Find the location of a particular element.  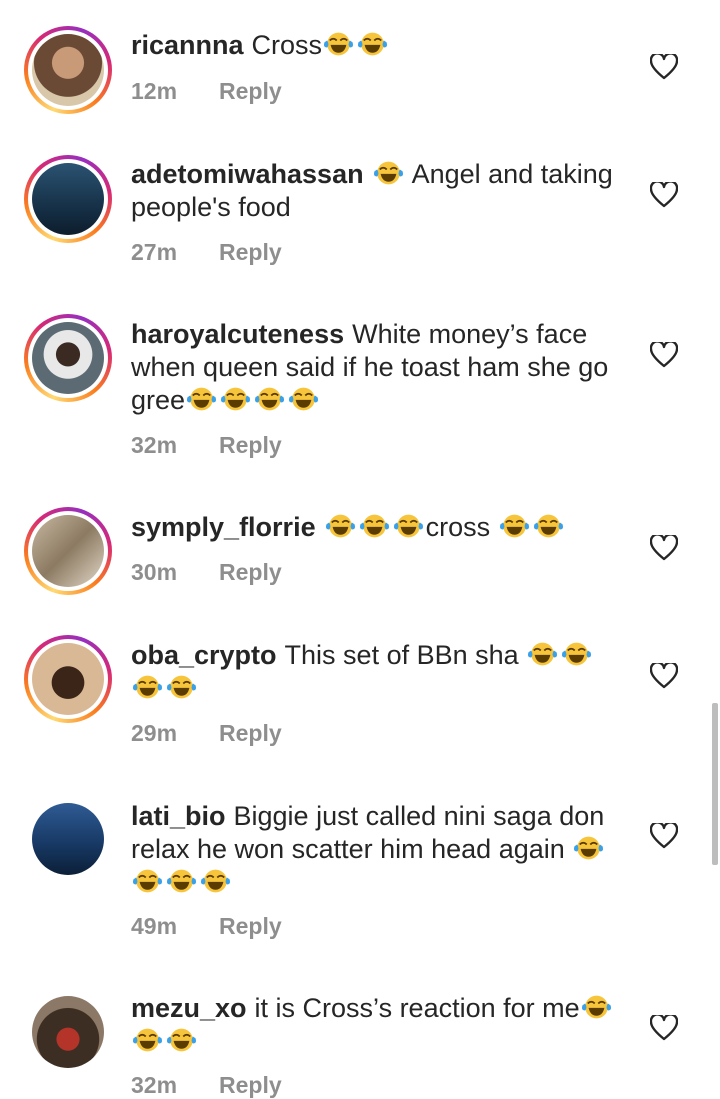

comment-text: Cross is located at coordinates (287, 45).